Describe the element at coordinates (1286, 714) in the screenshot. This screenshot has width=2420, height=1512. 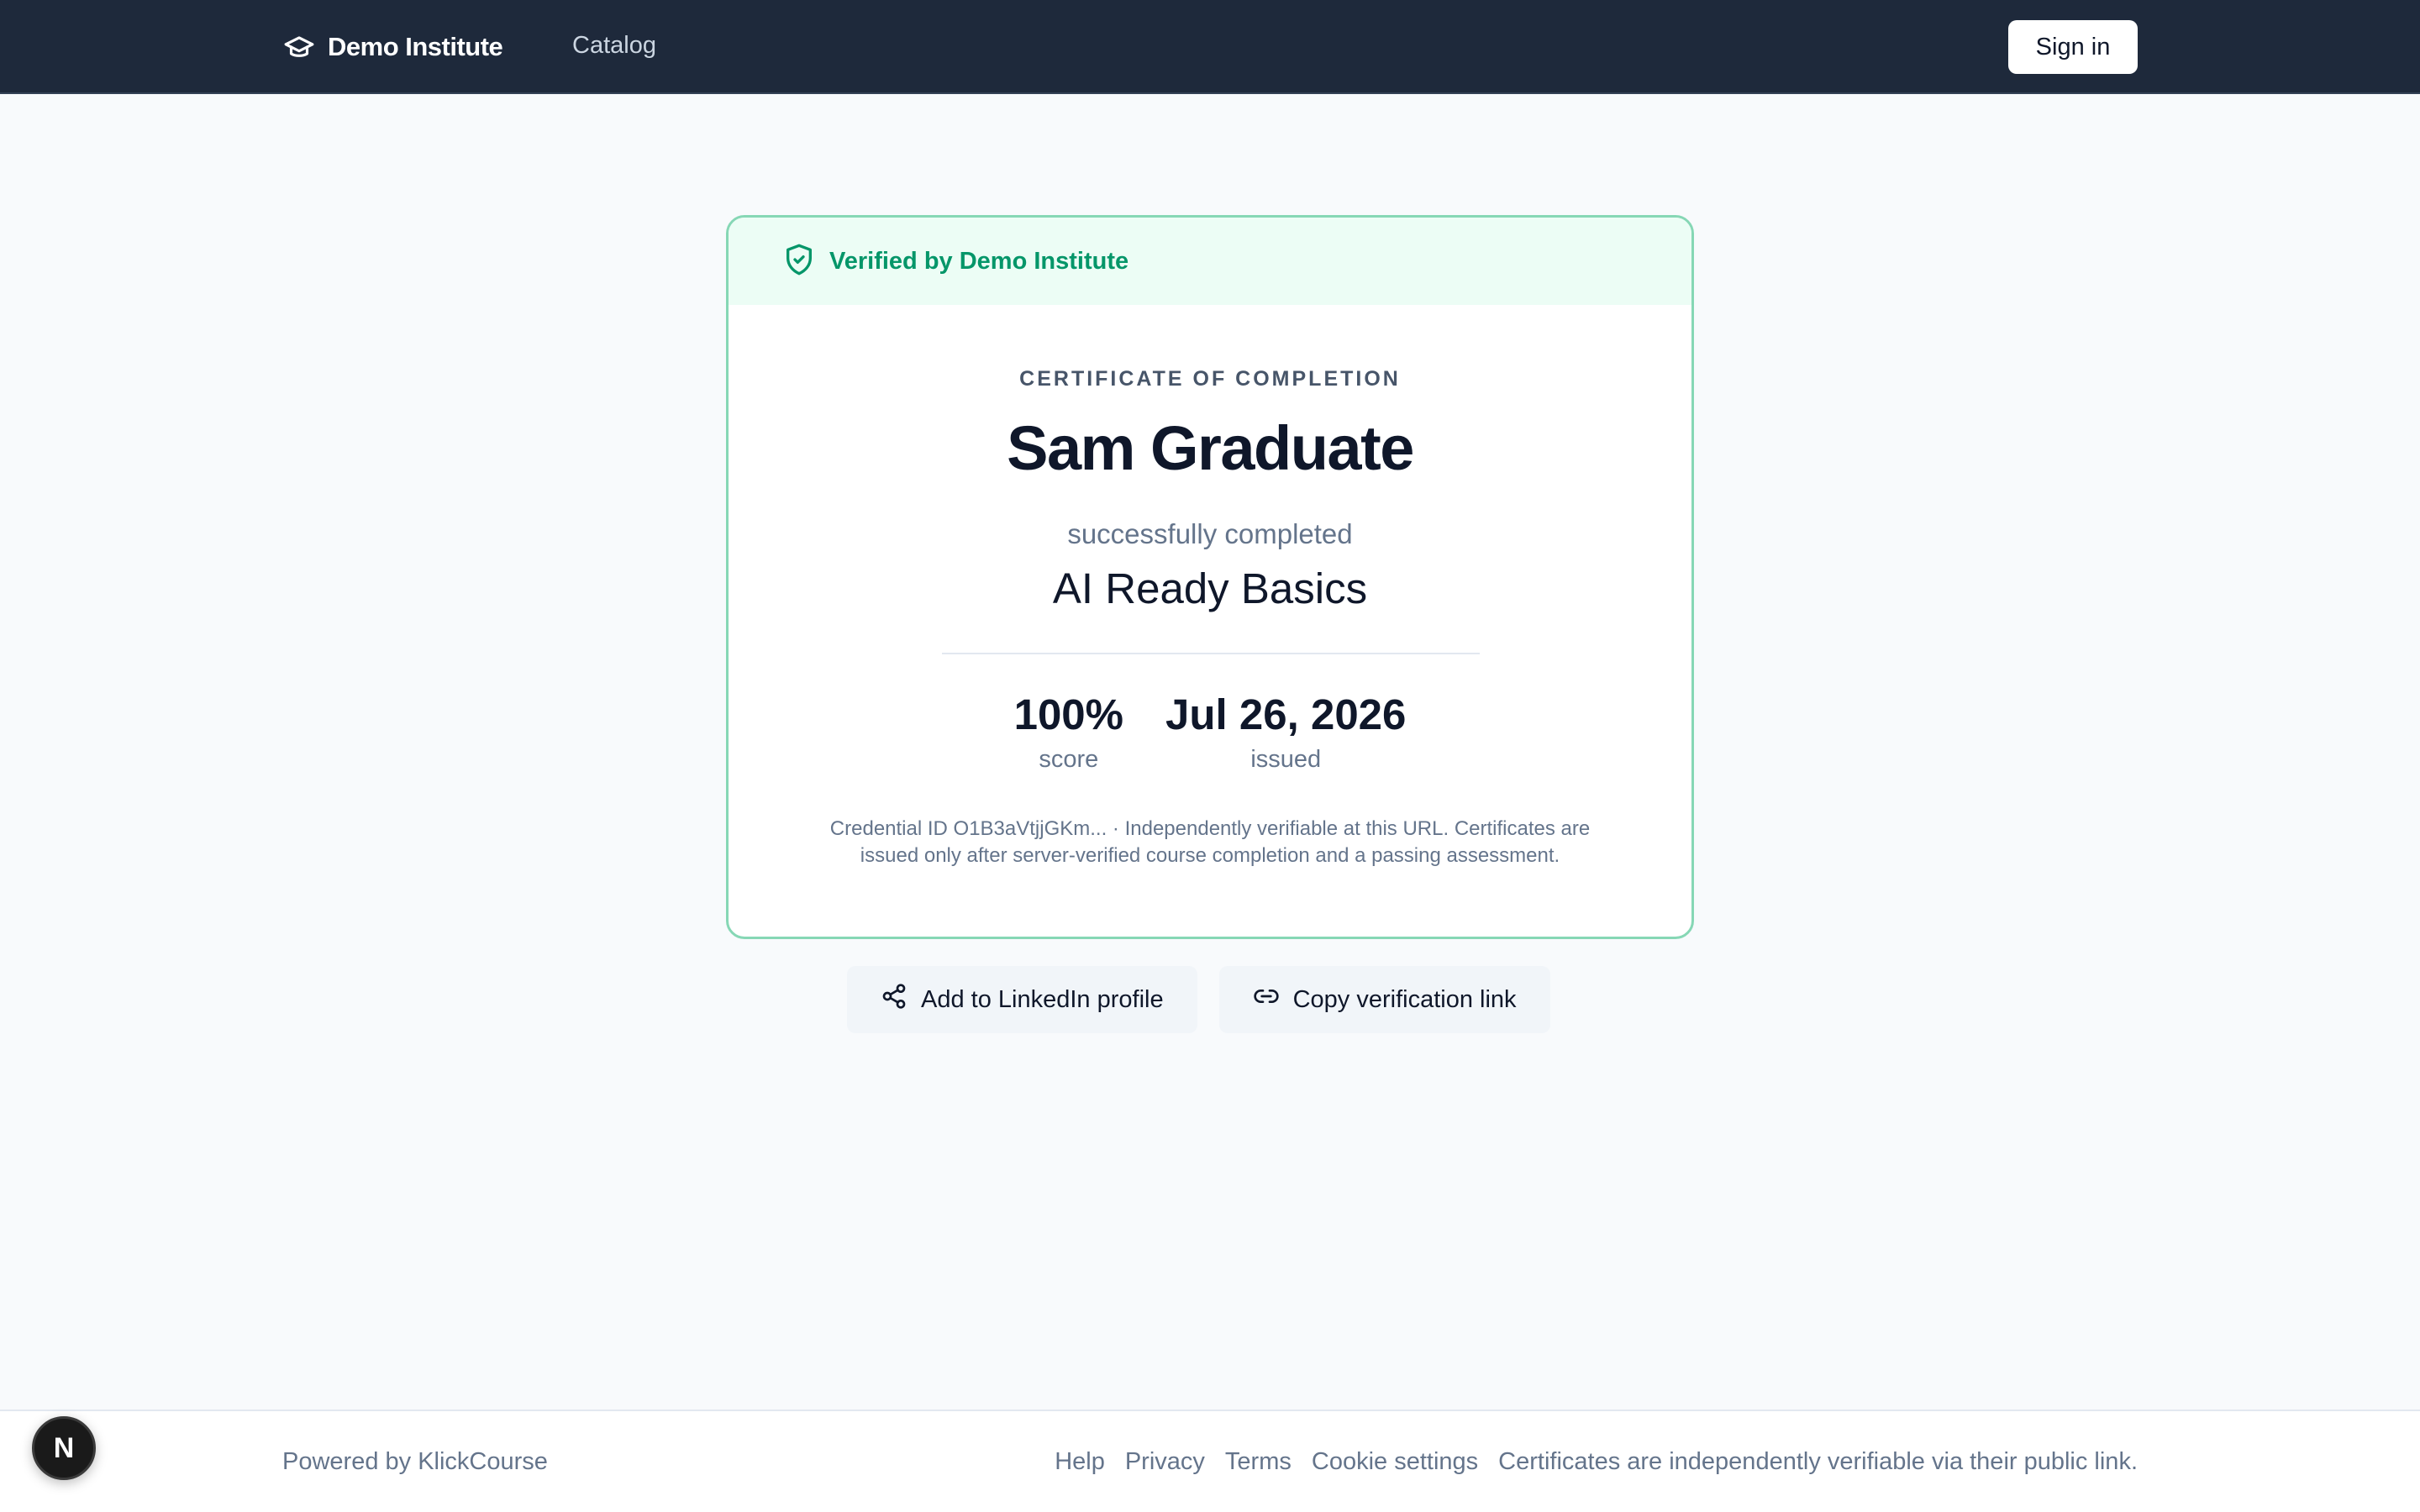
I see `issued-value: Jul 26, 2026` at that location.